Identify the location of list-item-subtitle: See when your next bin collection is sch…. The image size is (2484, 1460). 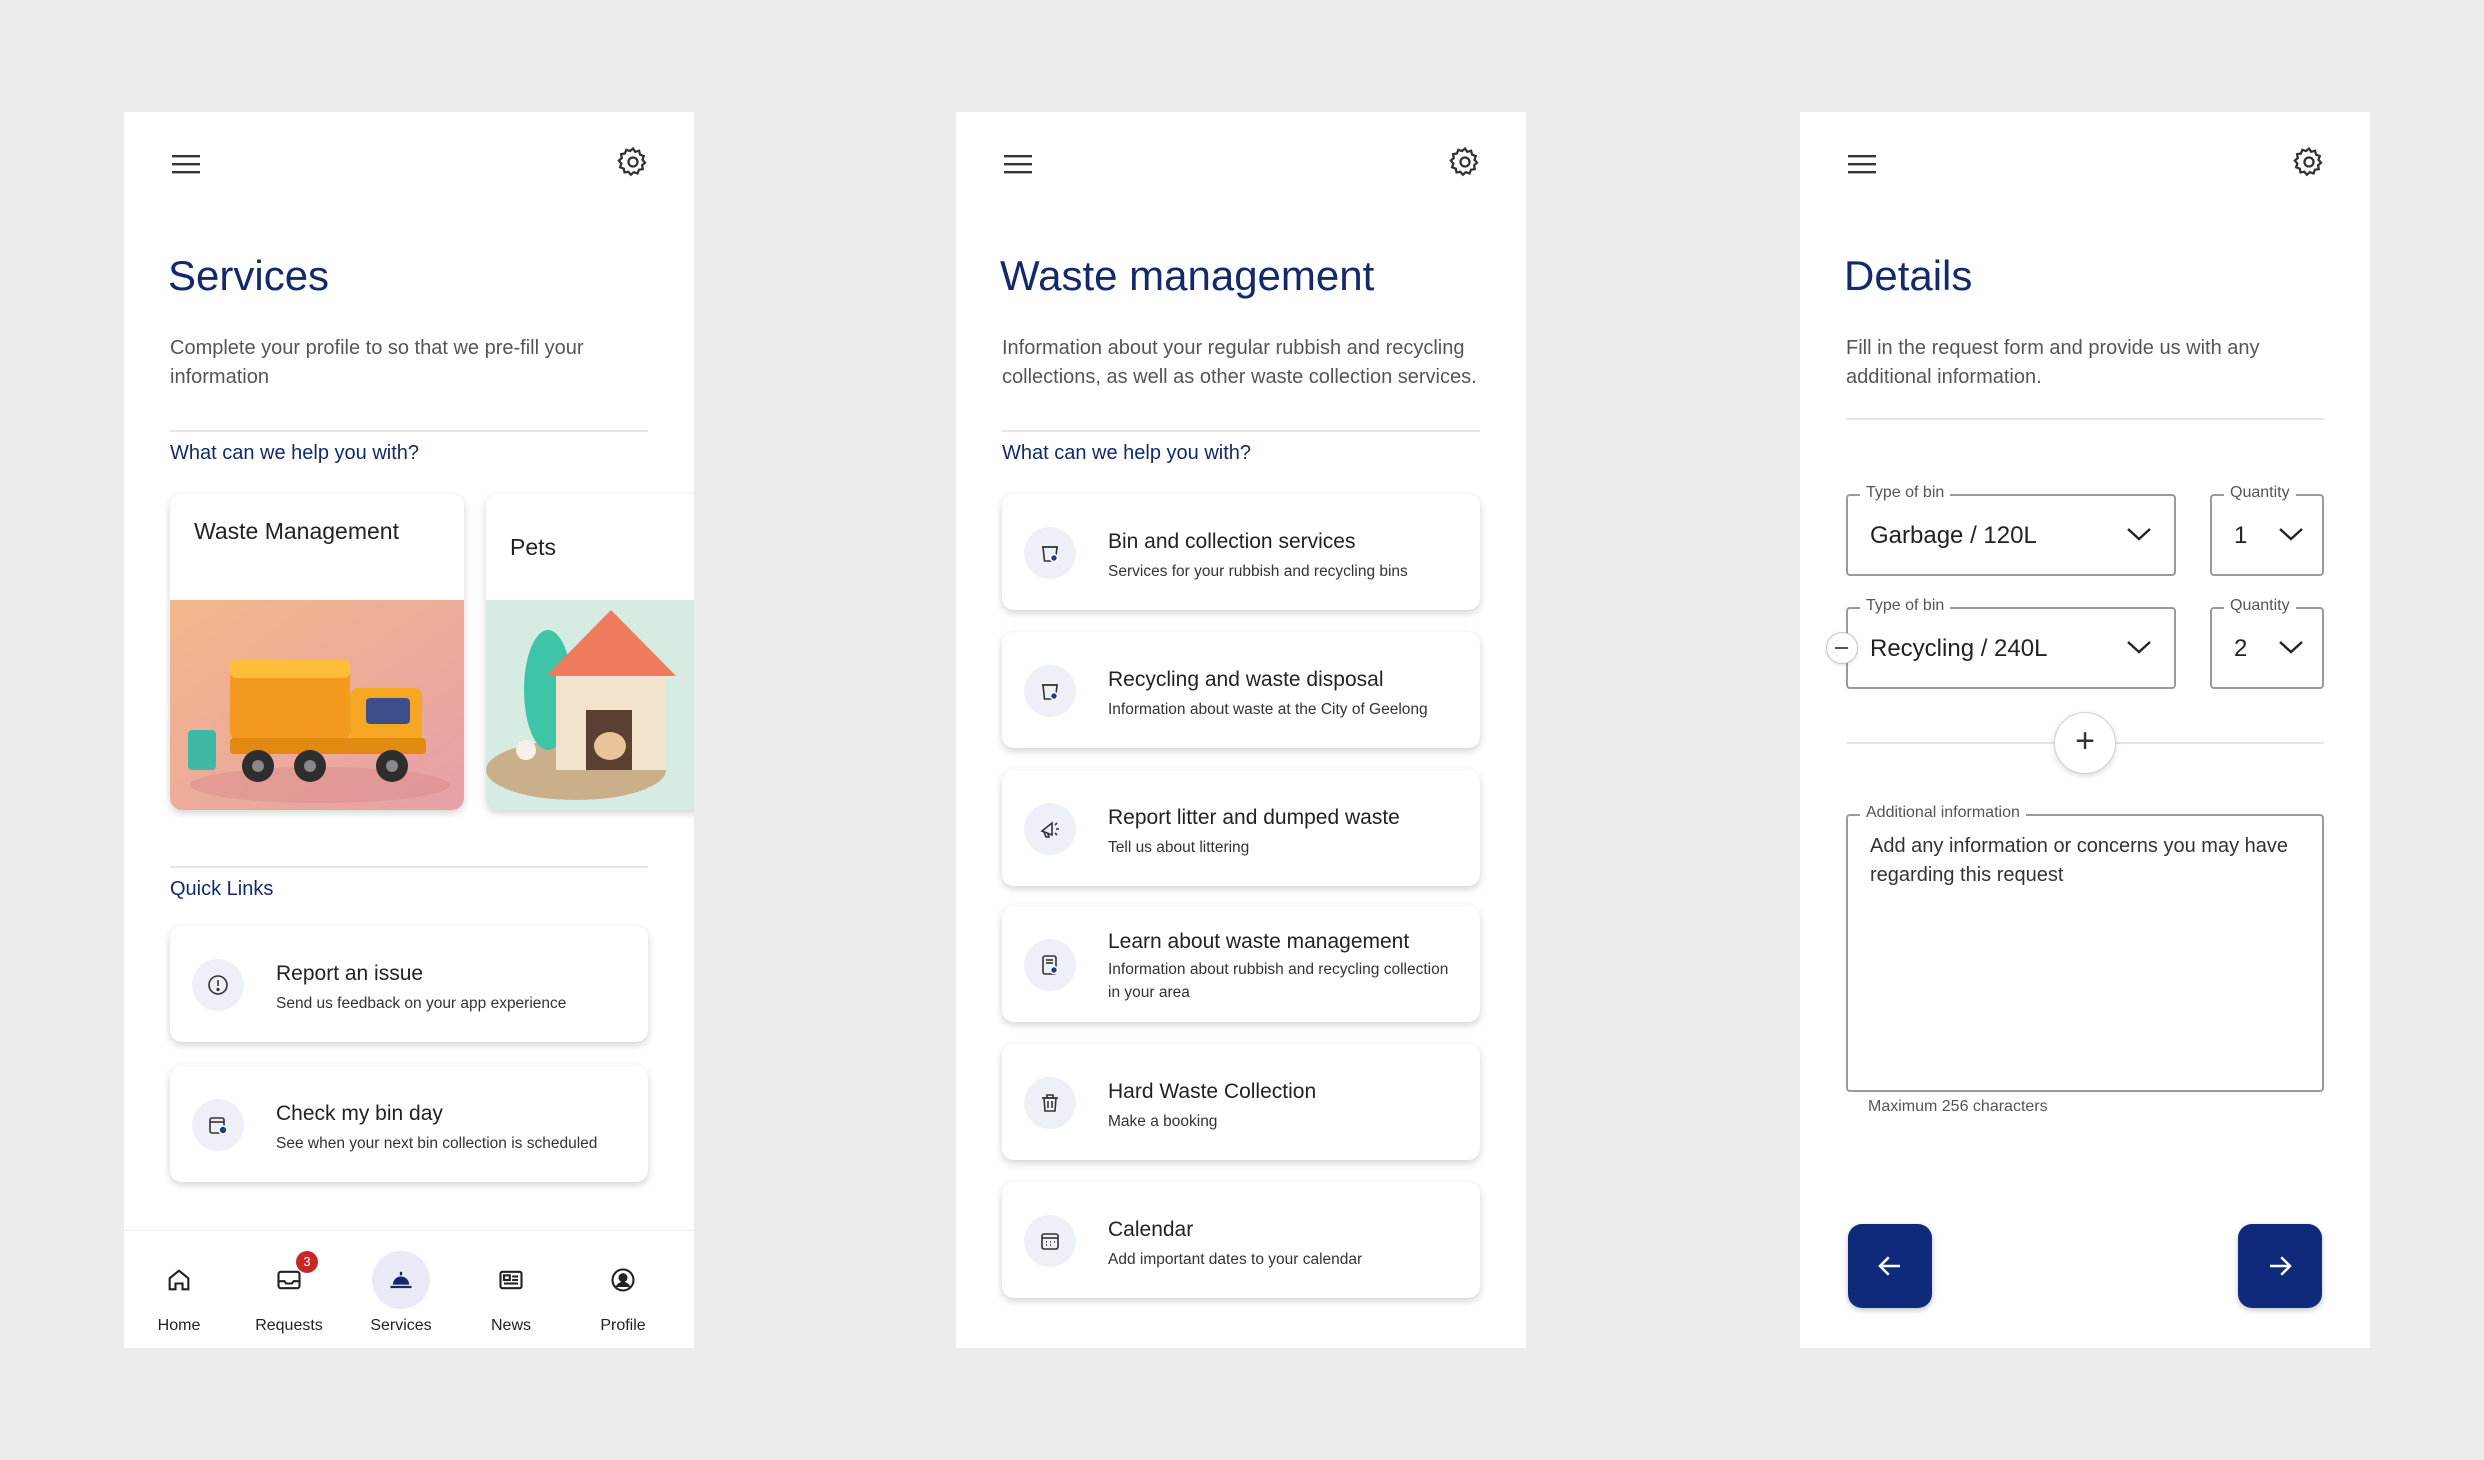
(437, 1143).